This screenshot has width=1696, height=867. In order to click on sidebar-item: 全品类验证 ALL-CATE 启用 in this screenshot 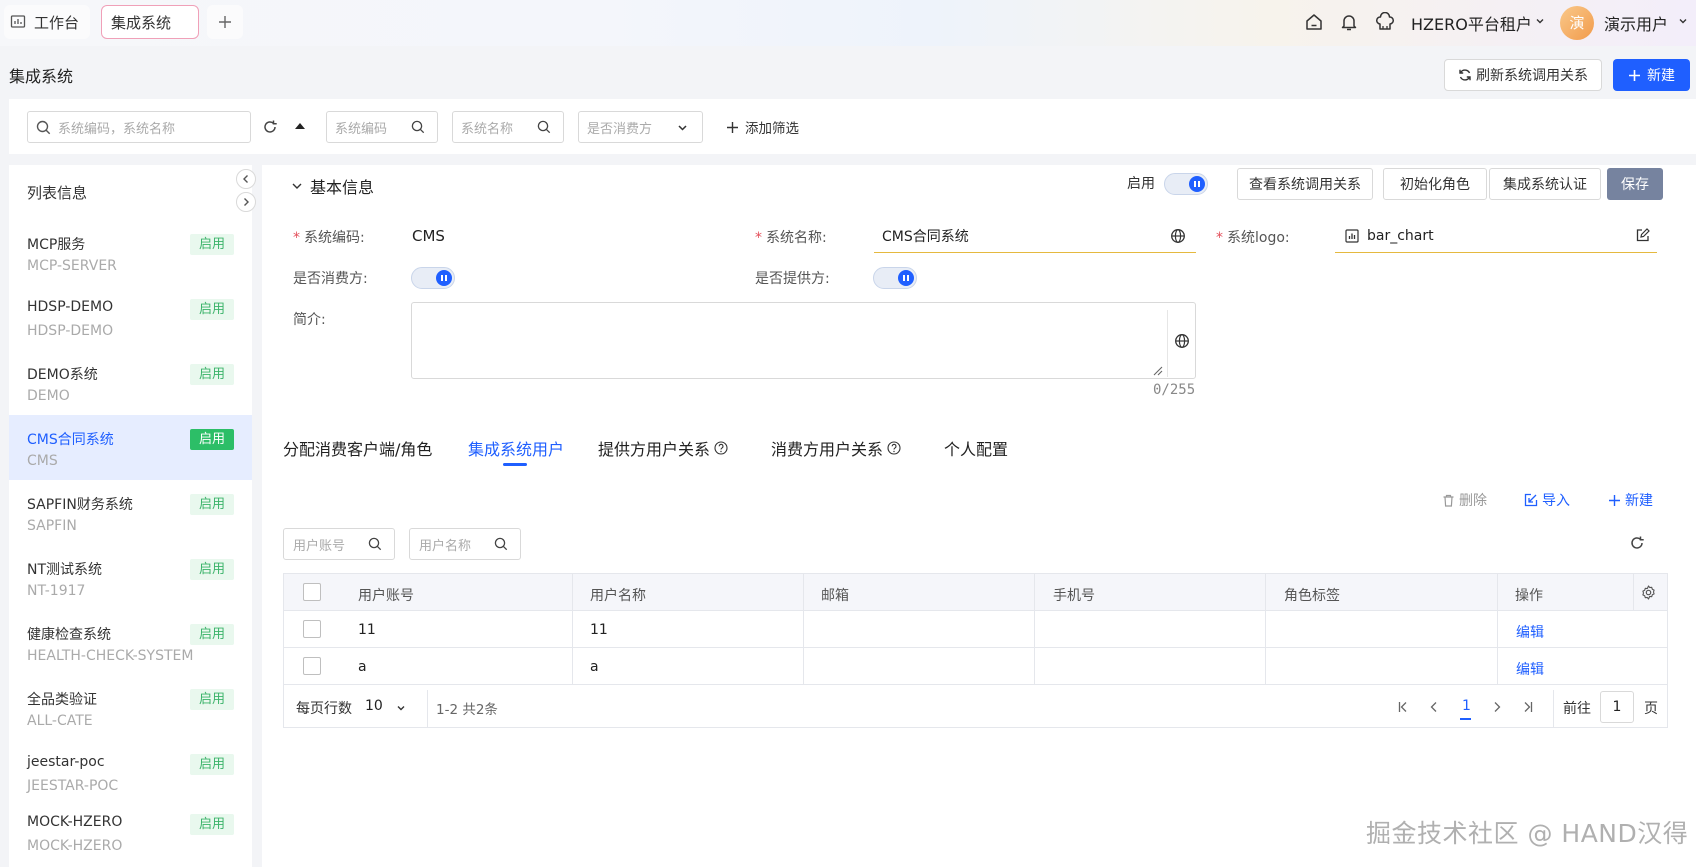, I will do `click(130, 707)`.